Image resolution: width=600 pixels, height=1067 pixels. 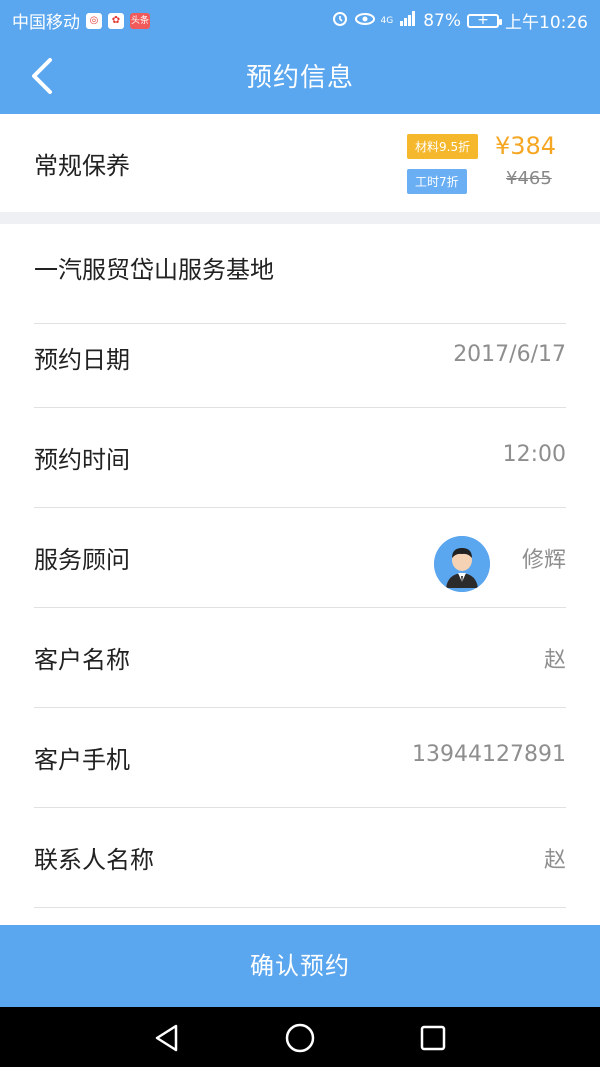 I want to click on status-bar: 中国移动 ◎ ✿ 头条 4G 87% + 上午10:26, so click(x=300, y=19).